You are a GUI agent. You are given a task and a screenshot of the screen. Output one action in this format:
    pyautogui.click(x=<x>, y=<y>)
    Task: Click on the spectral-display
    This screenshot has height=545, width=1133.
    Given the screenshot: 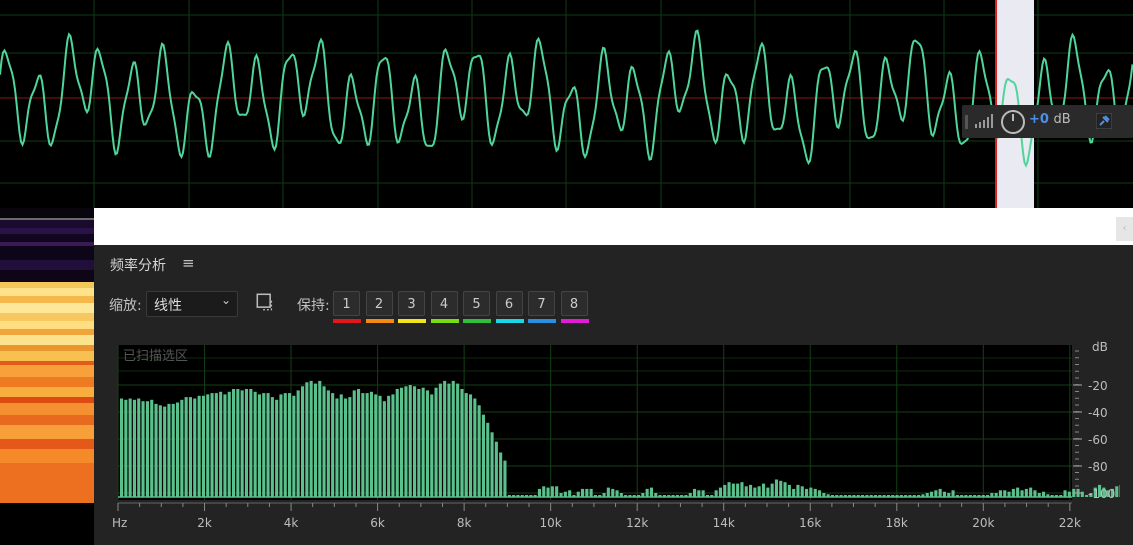 What is the action you would take?
    pyautogui.click(x=47, y=355)
    